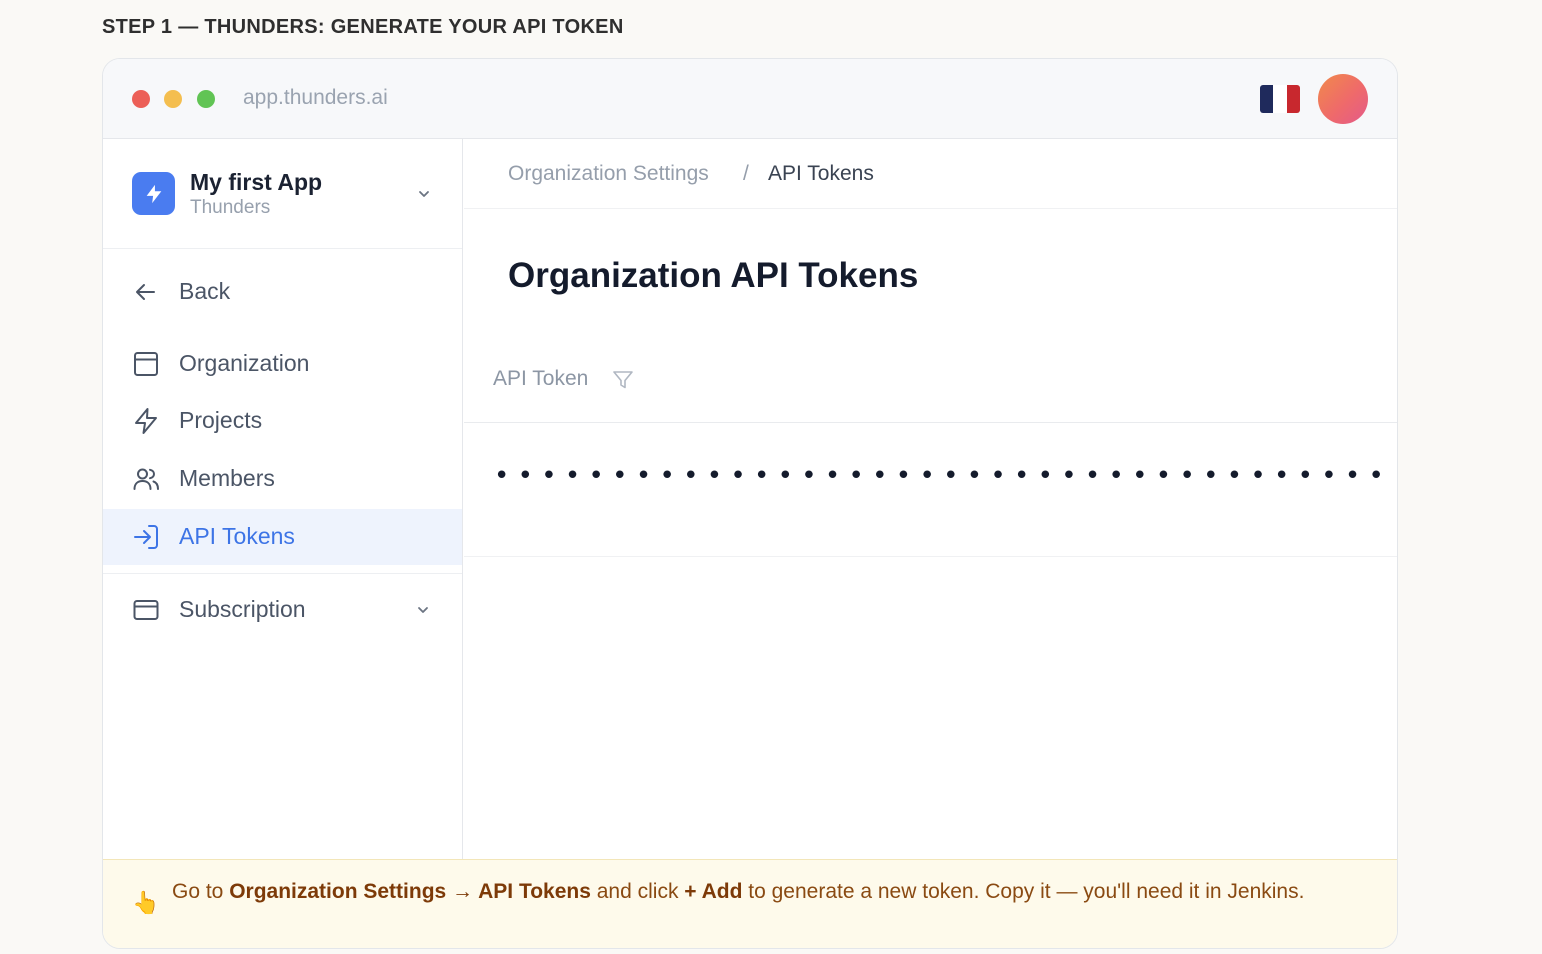 Image resolution: width=1542 pixels, height=954 pixels. I want to click on url-bar: app.thunders.ai, so click(315, 98).